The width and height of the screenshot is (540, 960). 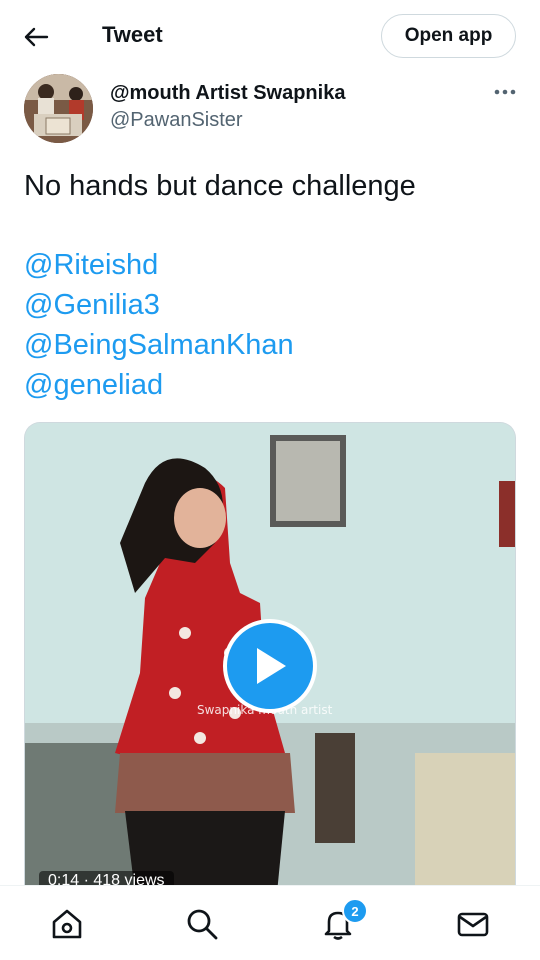 I want to click on display-name: @mouth Artist Swapnika, so click(x=227, y=93).